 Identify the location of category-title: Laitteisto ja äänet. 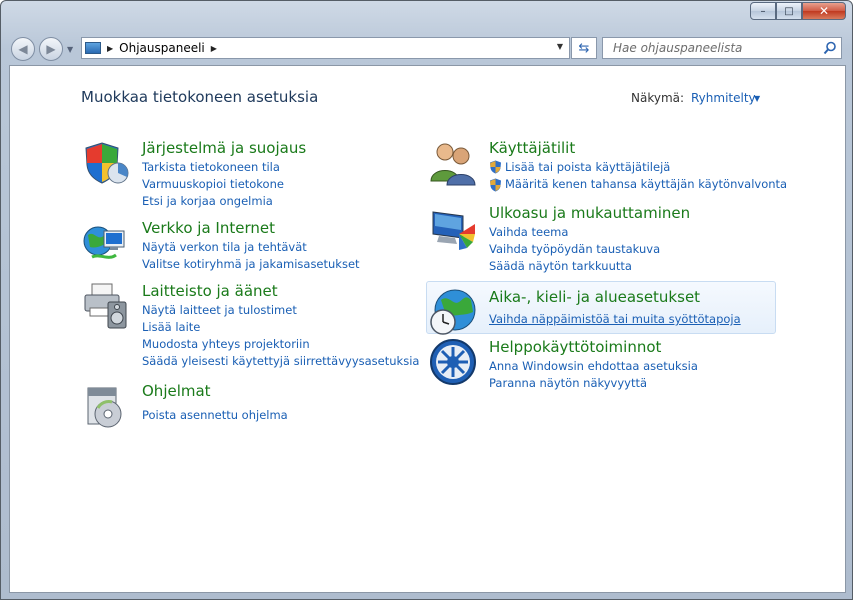
(210, 291).